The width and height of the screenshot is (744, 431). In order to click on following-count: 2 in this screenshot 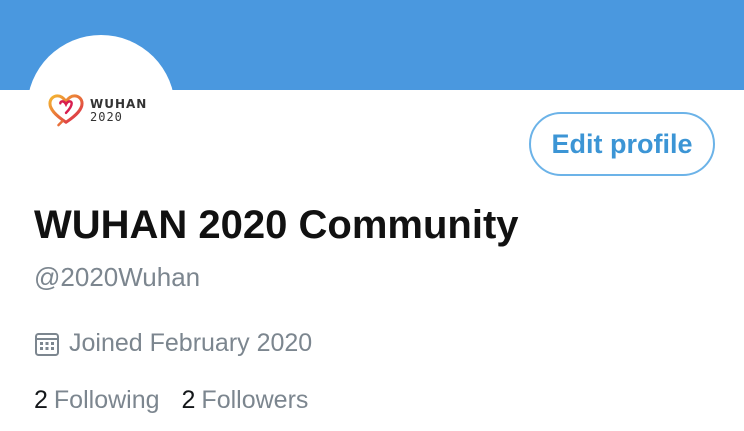, I will do `click(41, 400)`.